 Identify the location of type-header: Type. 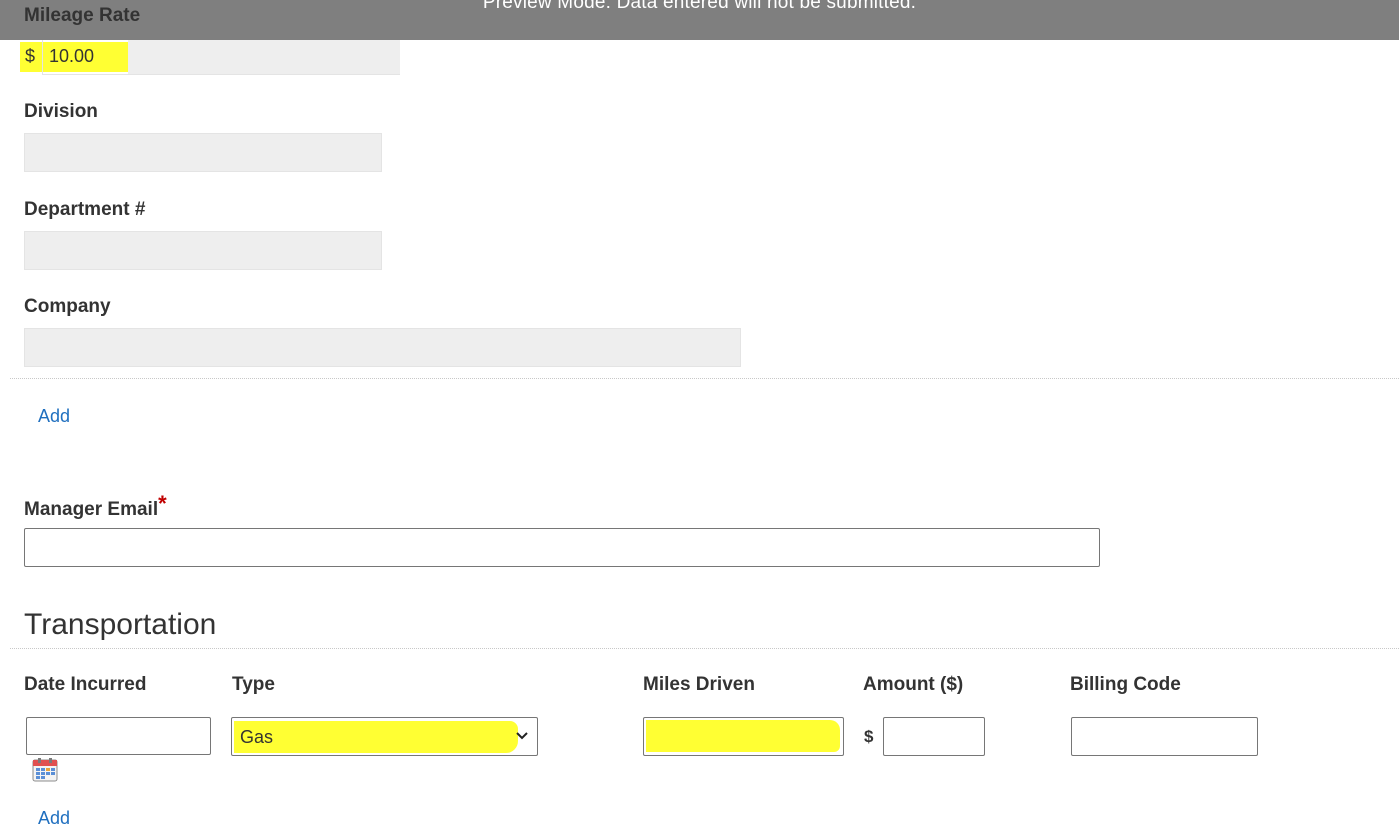
(253, 684).